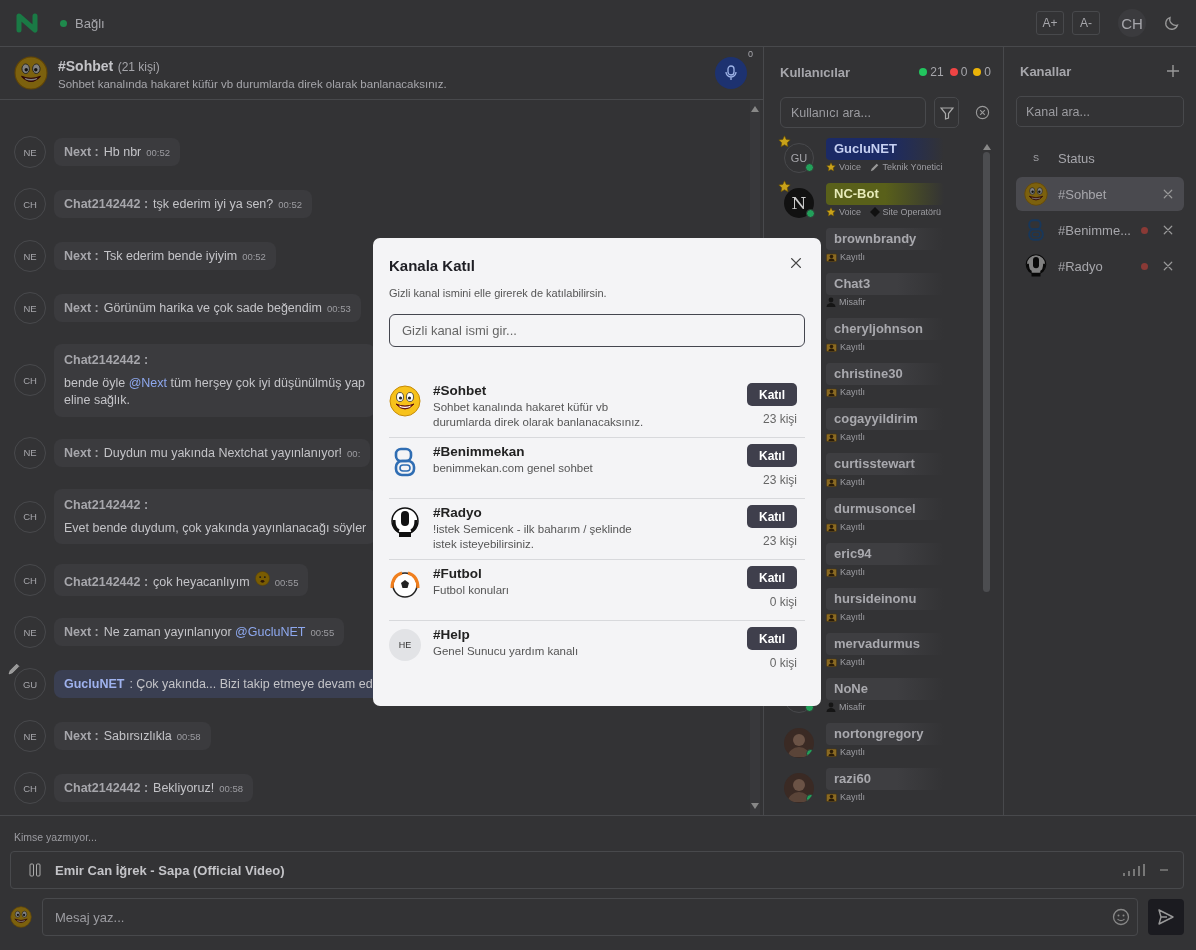 The width and height of the screenshot is (1196, 950). I want to click on channel-description: !istek Semicenk - ilk baharım / şeklinde istek isteyebilirsiniz., so click(533, 537).